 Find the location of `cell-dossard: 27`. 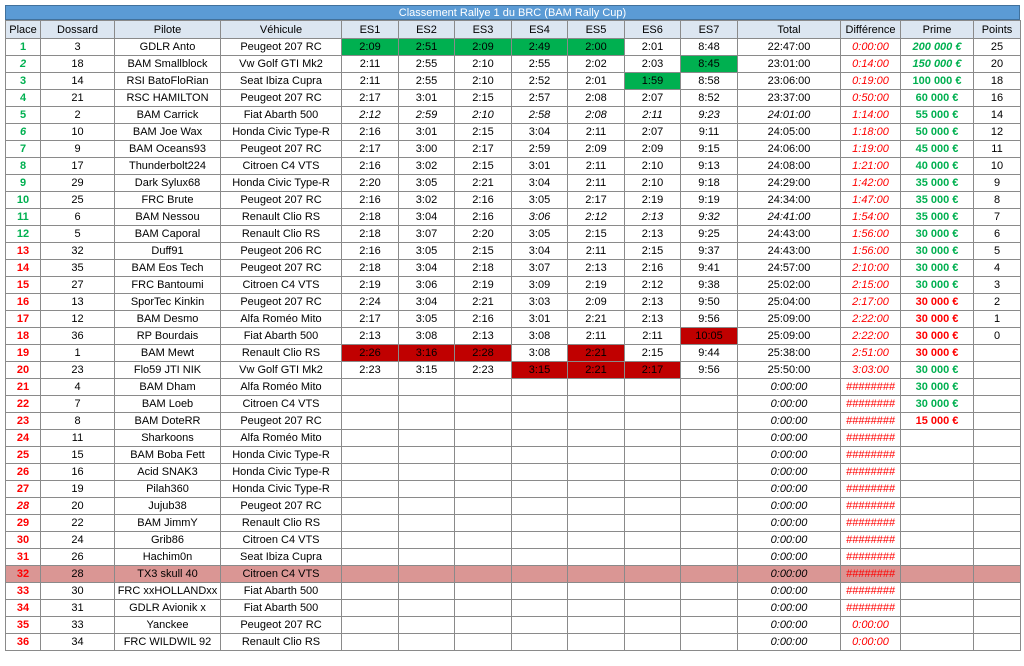

cell-dossard: 27 is located at coordinates (77, 285).